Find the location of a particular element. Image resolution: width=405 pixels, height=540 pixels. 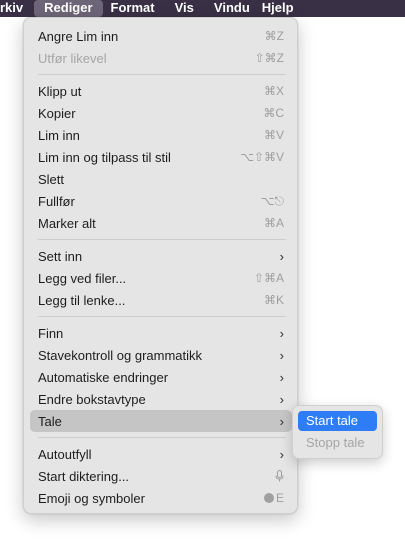

menu-item-klipp-ut: Klipp ut ⌘X is located at coordinates (161, 91).